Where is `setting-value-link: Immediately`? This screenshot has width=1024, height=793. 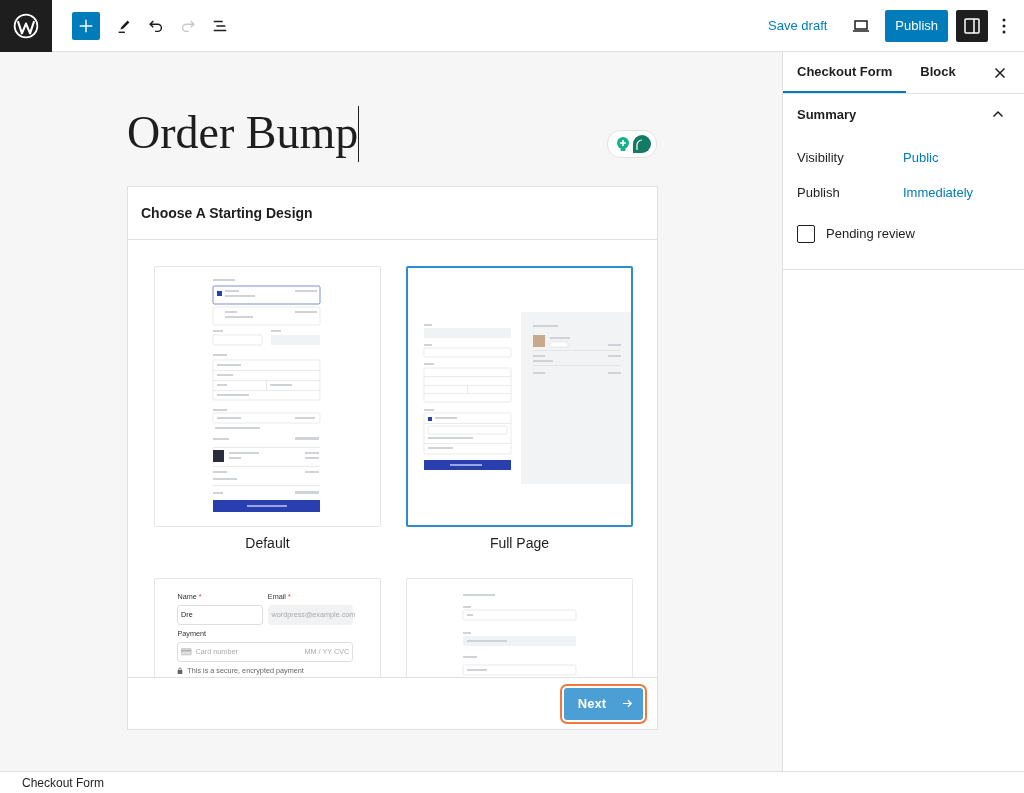
setting-value-link: Immediately is located at coordinates (938, 192).